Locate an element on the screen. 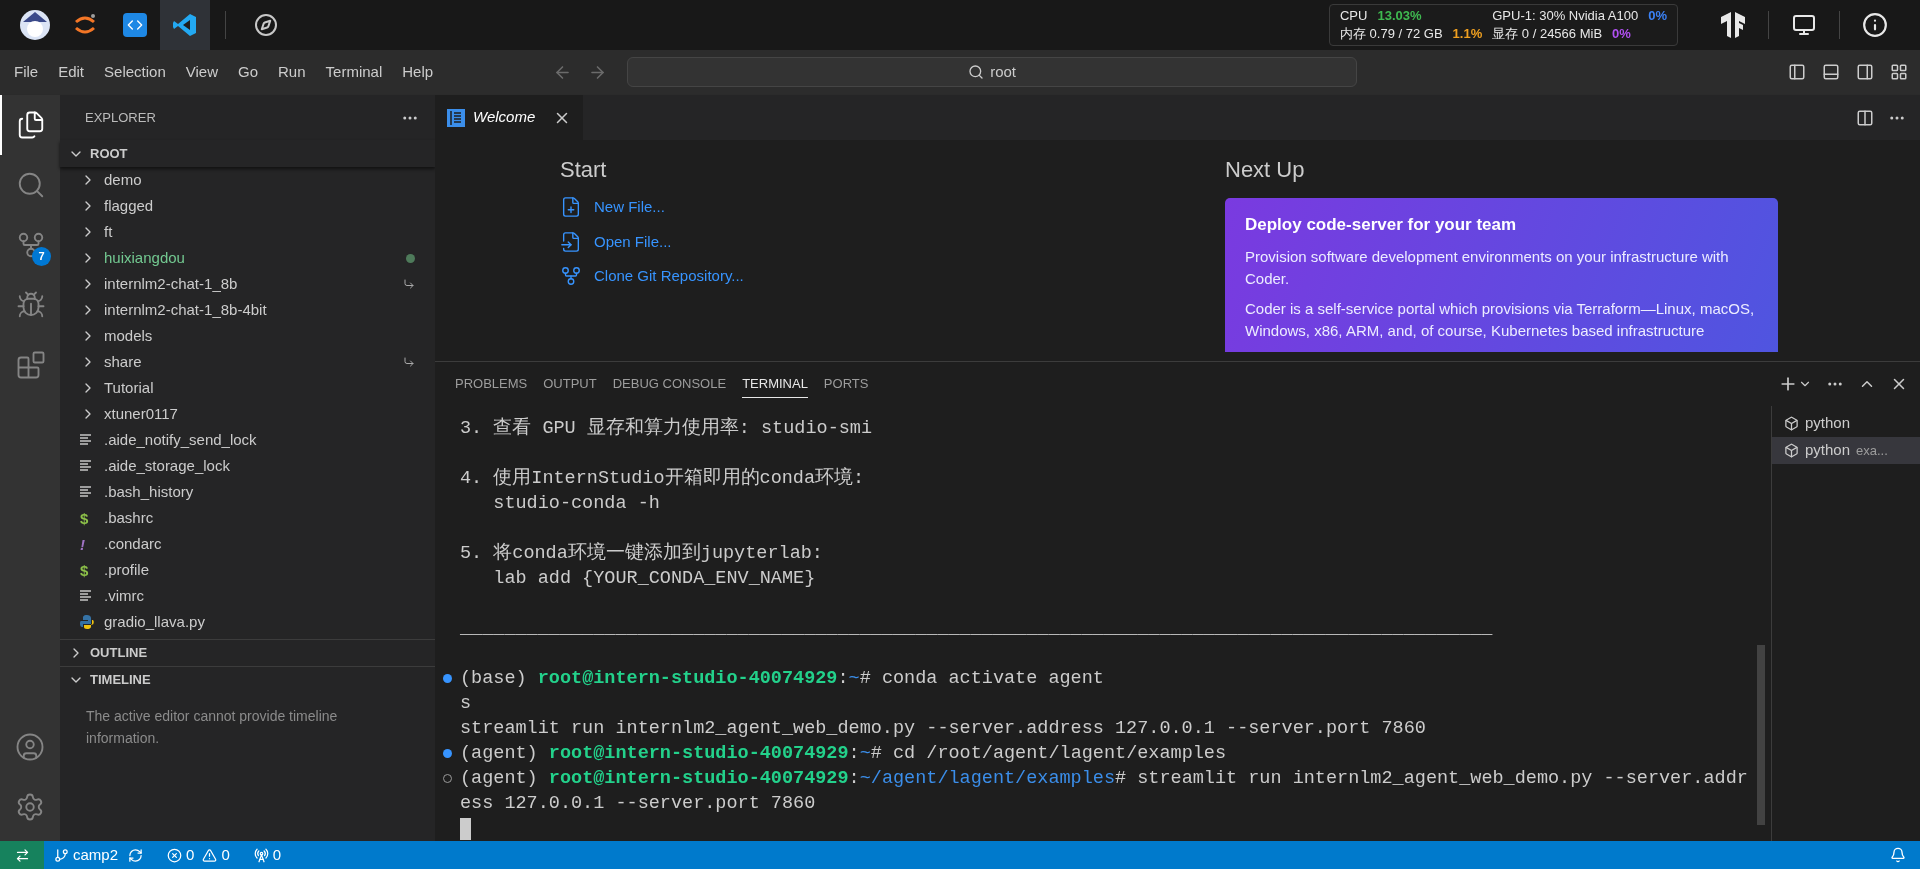 Image resolution: width=1920 pixels, height=869 pixels. terminal-line: streamlit run internlm2_agent_web_demo.py --server.address 127.0.0.1 --server.port 7860 is located at coordinates (943, 728).